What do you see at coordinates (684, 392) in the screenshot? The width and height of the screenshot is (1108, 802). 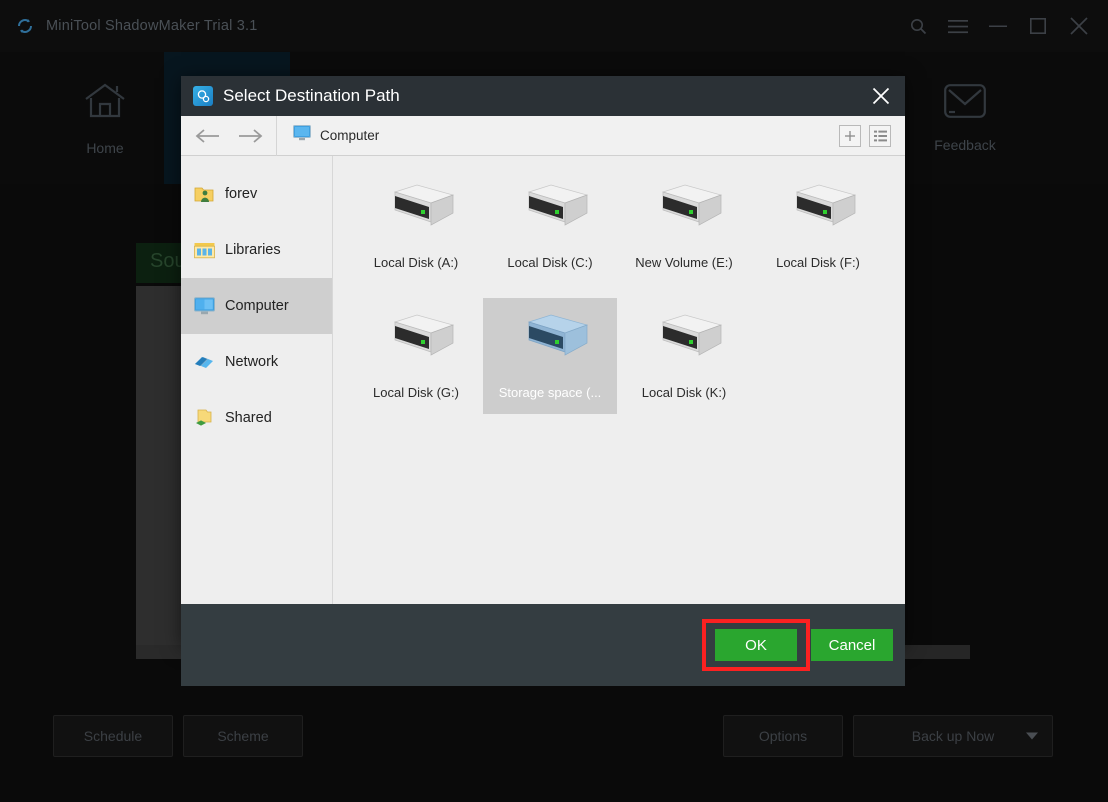 I see `drive-label: Local Disk (K:)` at bounding box center [684, 392].